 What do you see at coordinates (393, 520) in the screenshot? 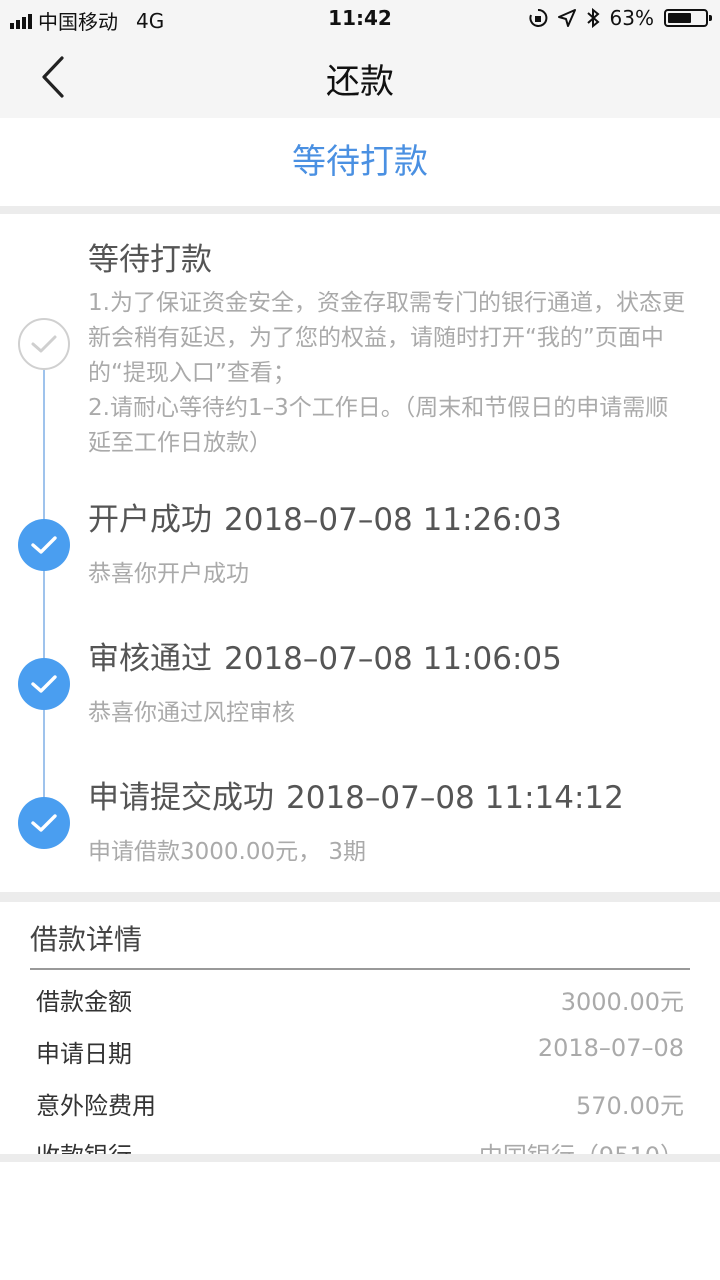
I see `step-timestamp: 2018–07–08 11:26:03` at bounding box center [393, 520].